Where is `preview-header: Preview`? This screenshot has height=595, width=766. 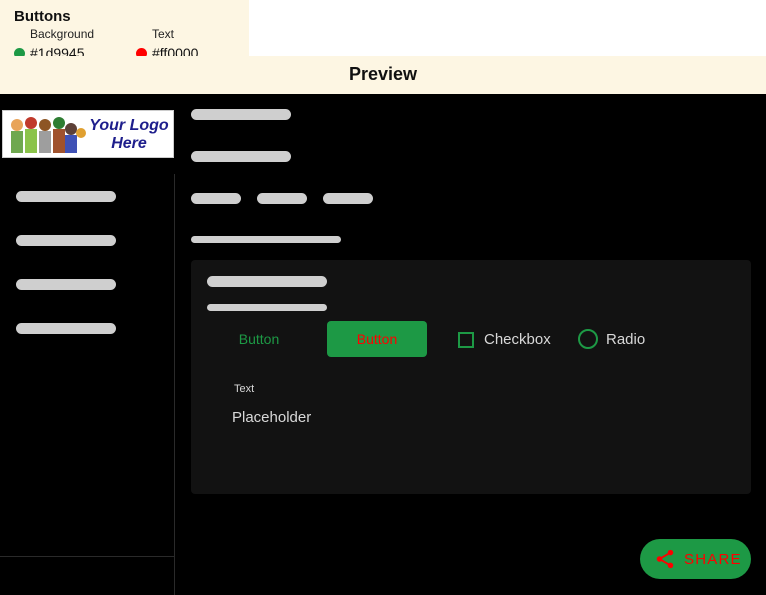 preview-header: Preview is located at coordinates (383, 75).